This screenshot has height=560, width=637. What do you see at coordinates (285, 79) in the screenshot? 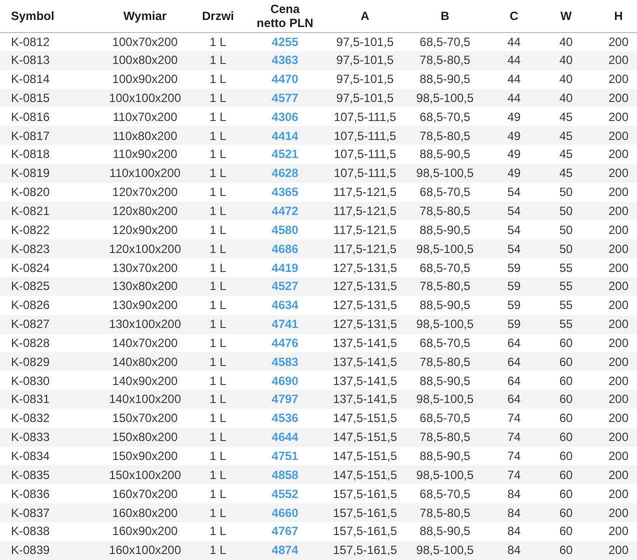
I see `price-cell: 4470` at bounding box center [285, 79].